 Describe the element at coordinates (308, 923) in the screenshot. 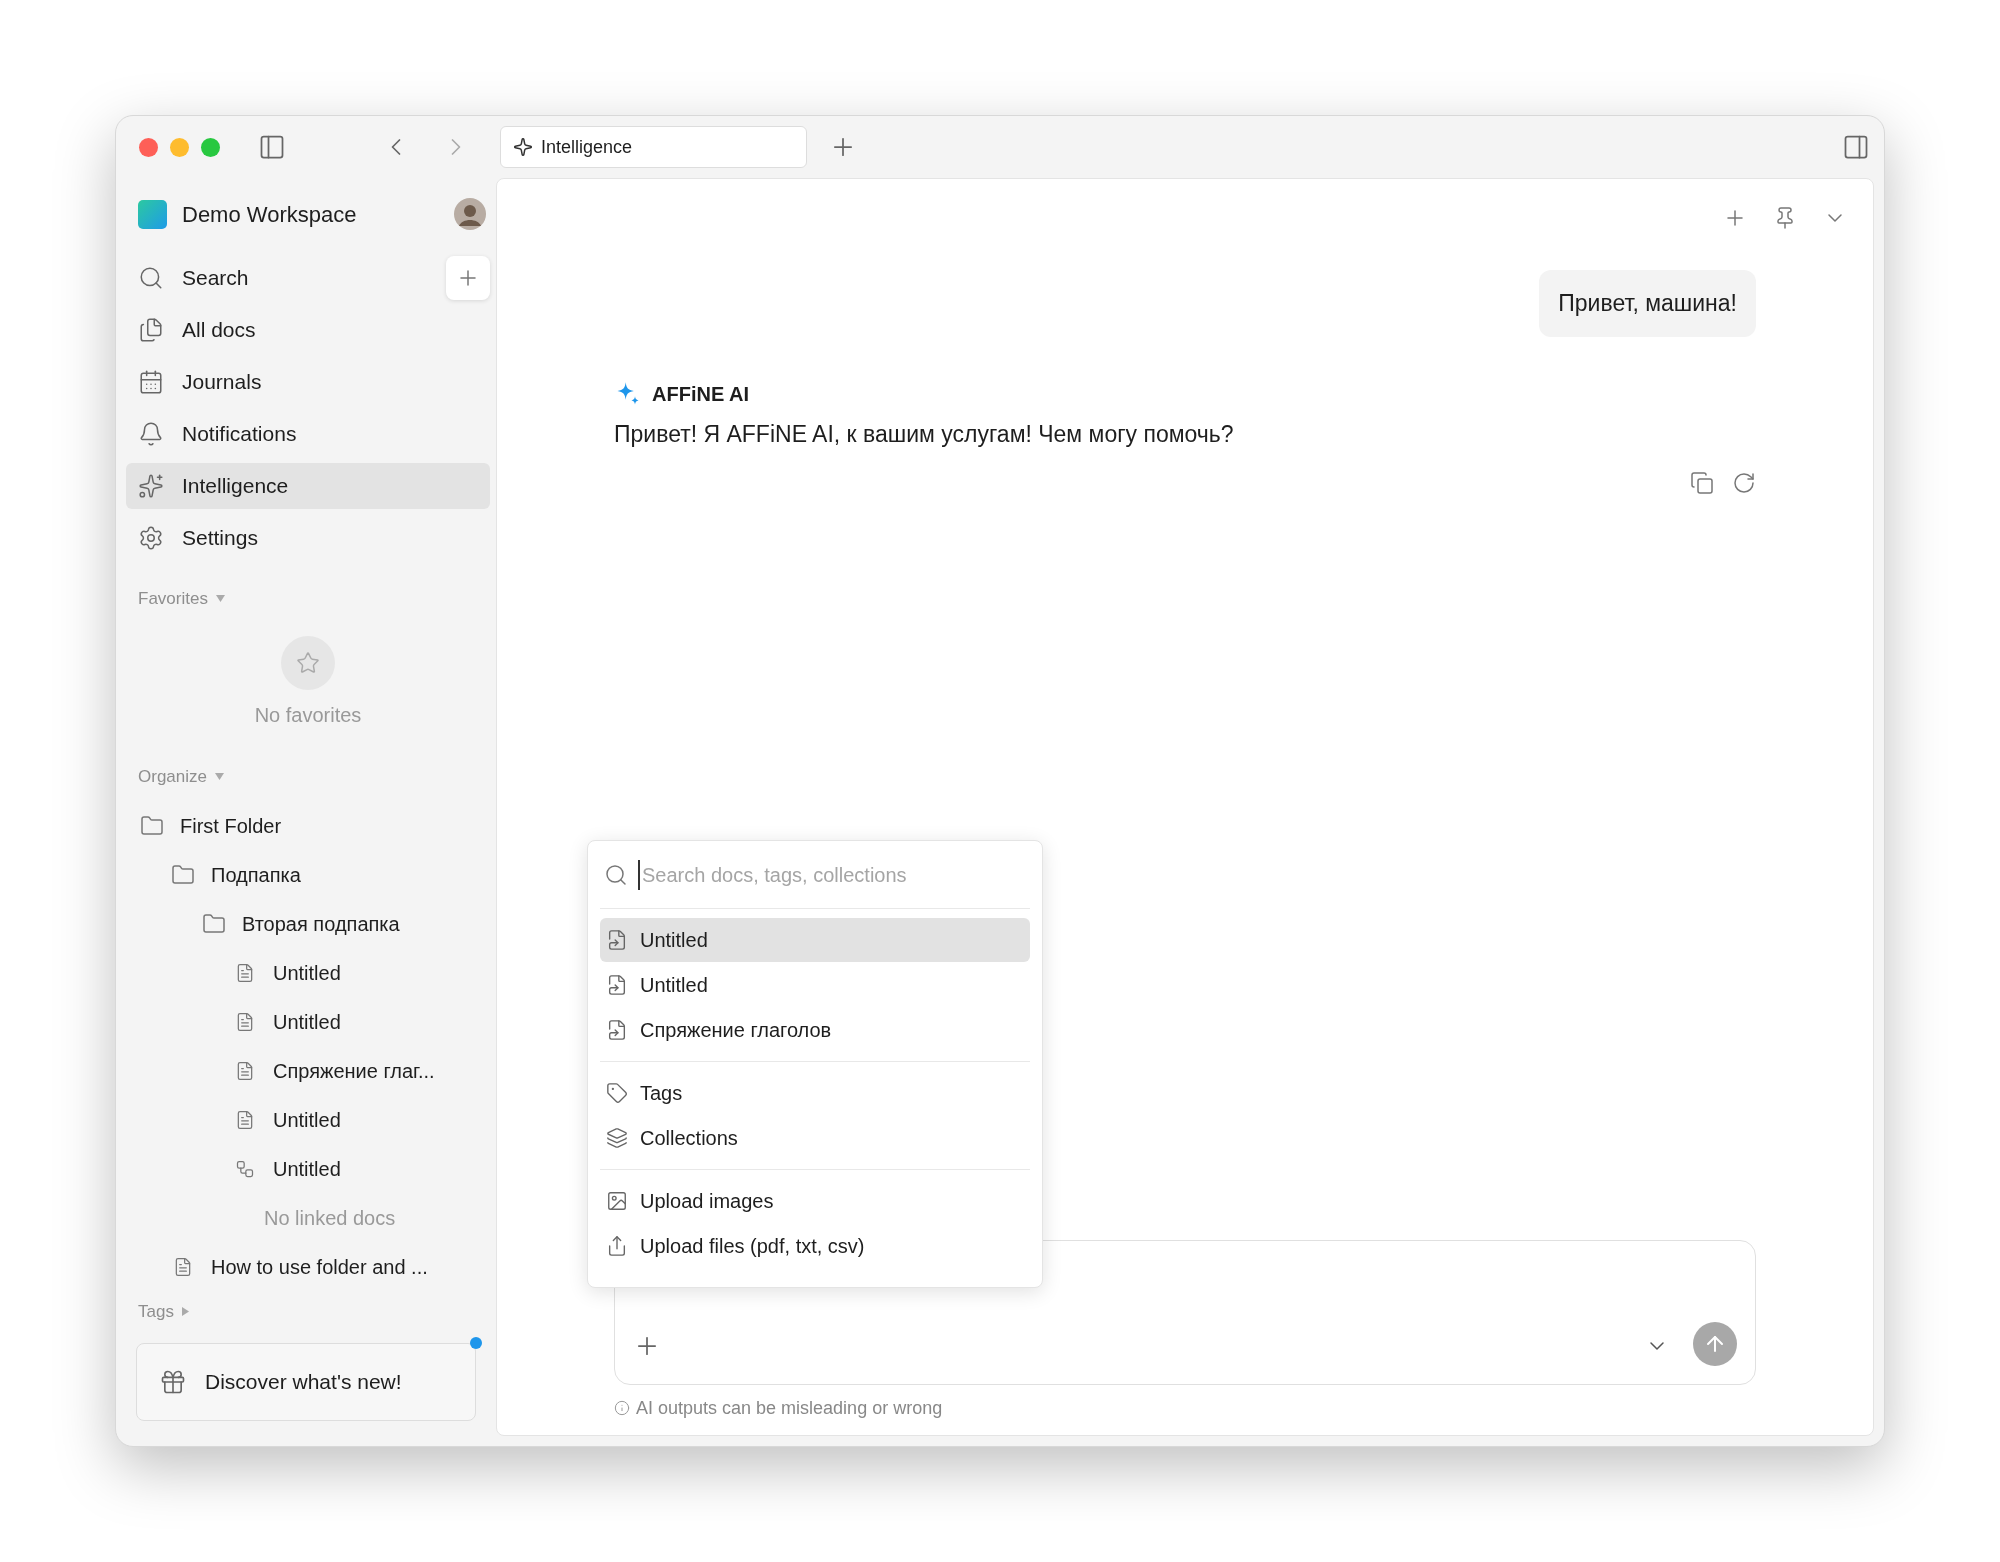

I see `tree-item: Вторая подпапка` at that location.